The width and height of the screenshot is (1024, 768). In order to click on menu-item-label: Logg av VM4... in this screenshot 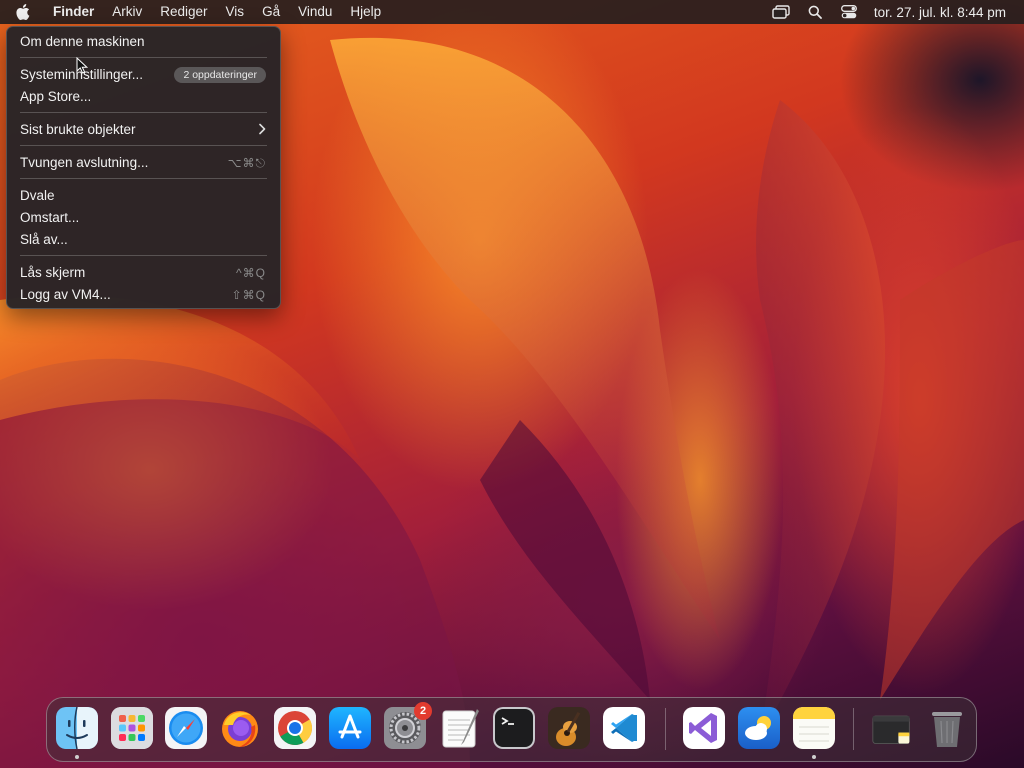, I will do `click(65, 294)`.